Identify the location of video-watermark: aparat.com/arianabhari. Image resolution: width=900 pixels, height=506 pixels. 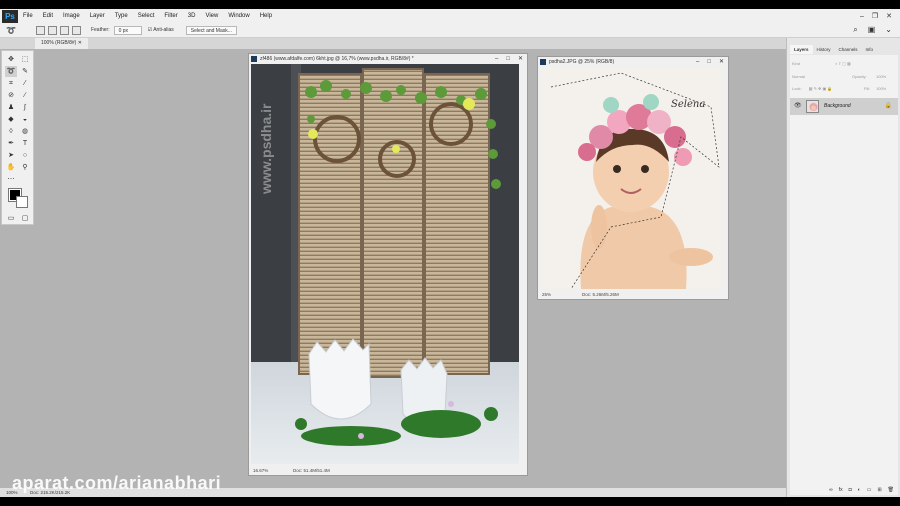
(117, 483).